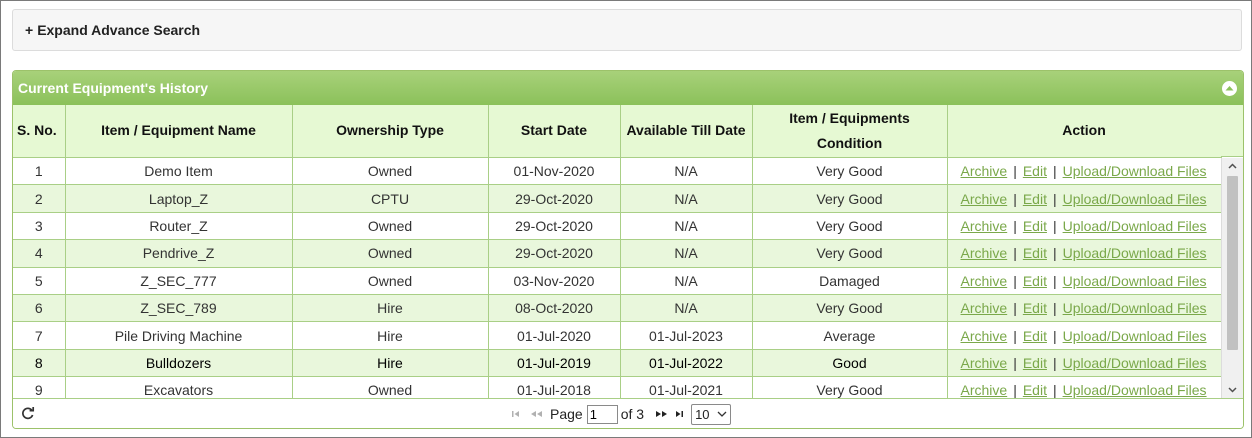 This screenshot has width=1252, height=438. I want to click on scroll-down-arrow-icon, so click(1232, 390).